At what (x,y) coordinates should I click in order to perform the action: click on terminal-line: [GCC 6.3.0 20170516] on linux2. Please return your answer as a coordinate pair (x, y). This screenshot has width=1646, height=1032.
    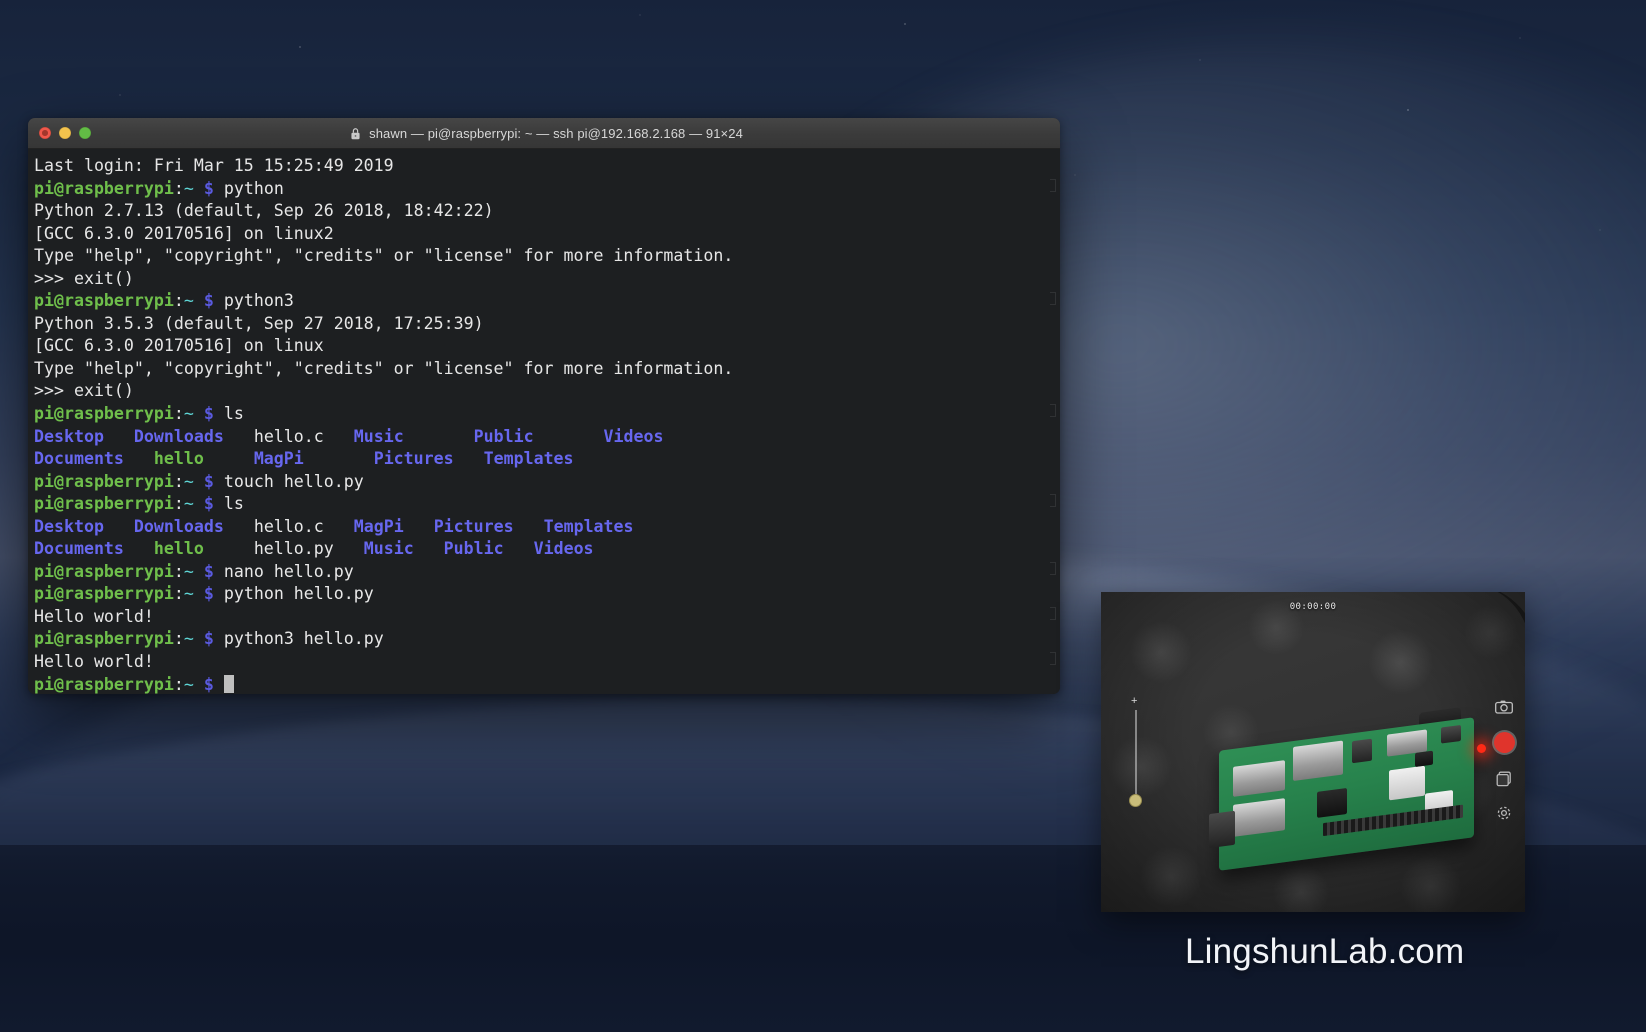
    Looking at the image, I should click on (547, 234).